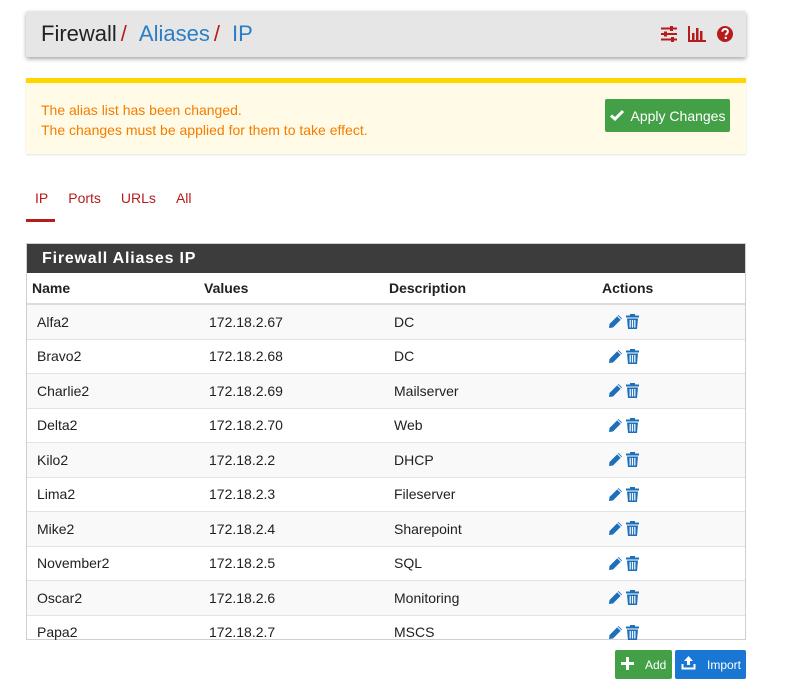  I want to click on alias-type-tabs: IP Ports URLs All, so click(114, 204).